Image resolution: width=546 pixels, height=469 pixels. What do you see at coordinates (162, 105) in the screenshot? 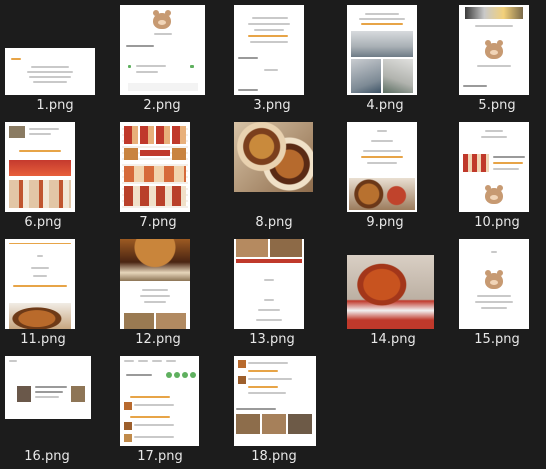
I see `file-name-2: 2.png` at bounding box center [162, 105].